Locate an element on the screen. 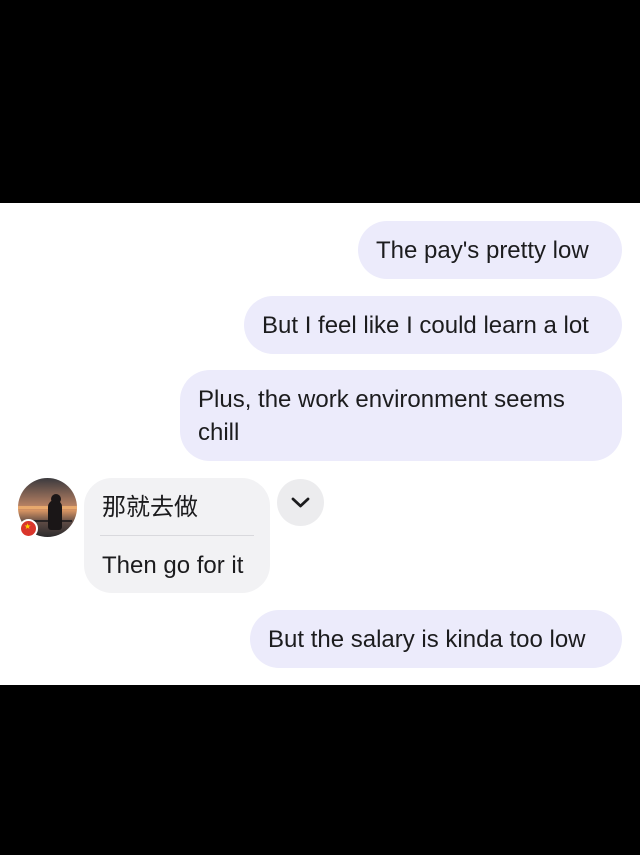 The image size is (640, 855). translated-message-text: Then go for it is located at coordinates (173, 565).